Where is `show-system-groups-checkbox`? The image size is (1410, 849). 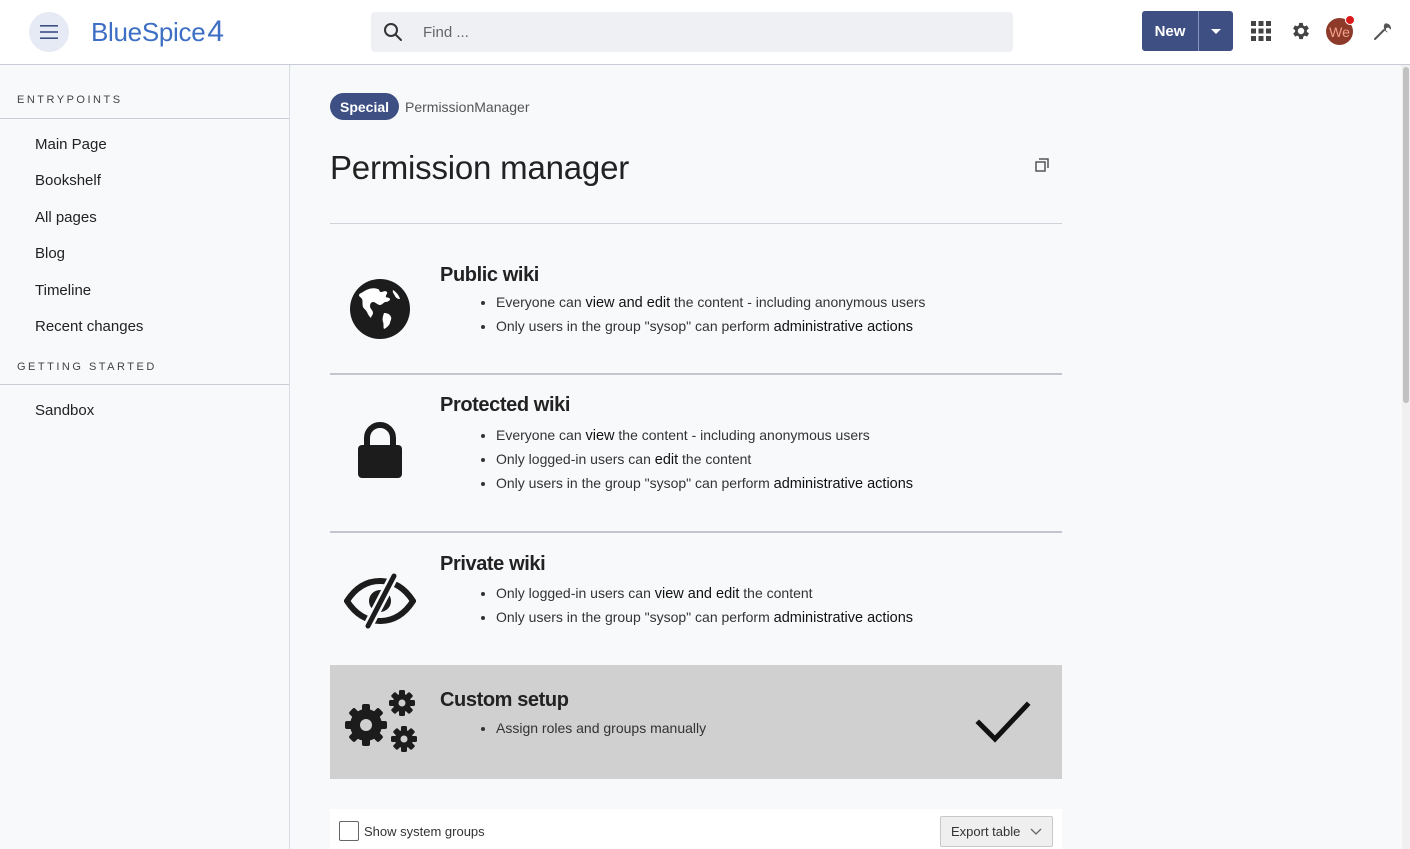 show-system-groups-checkbox is located at coordinates (349, 831).